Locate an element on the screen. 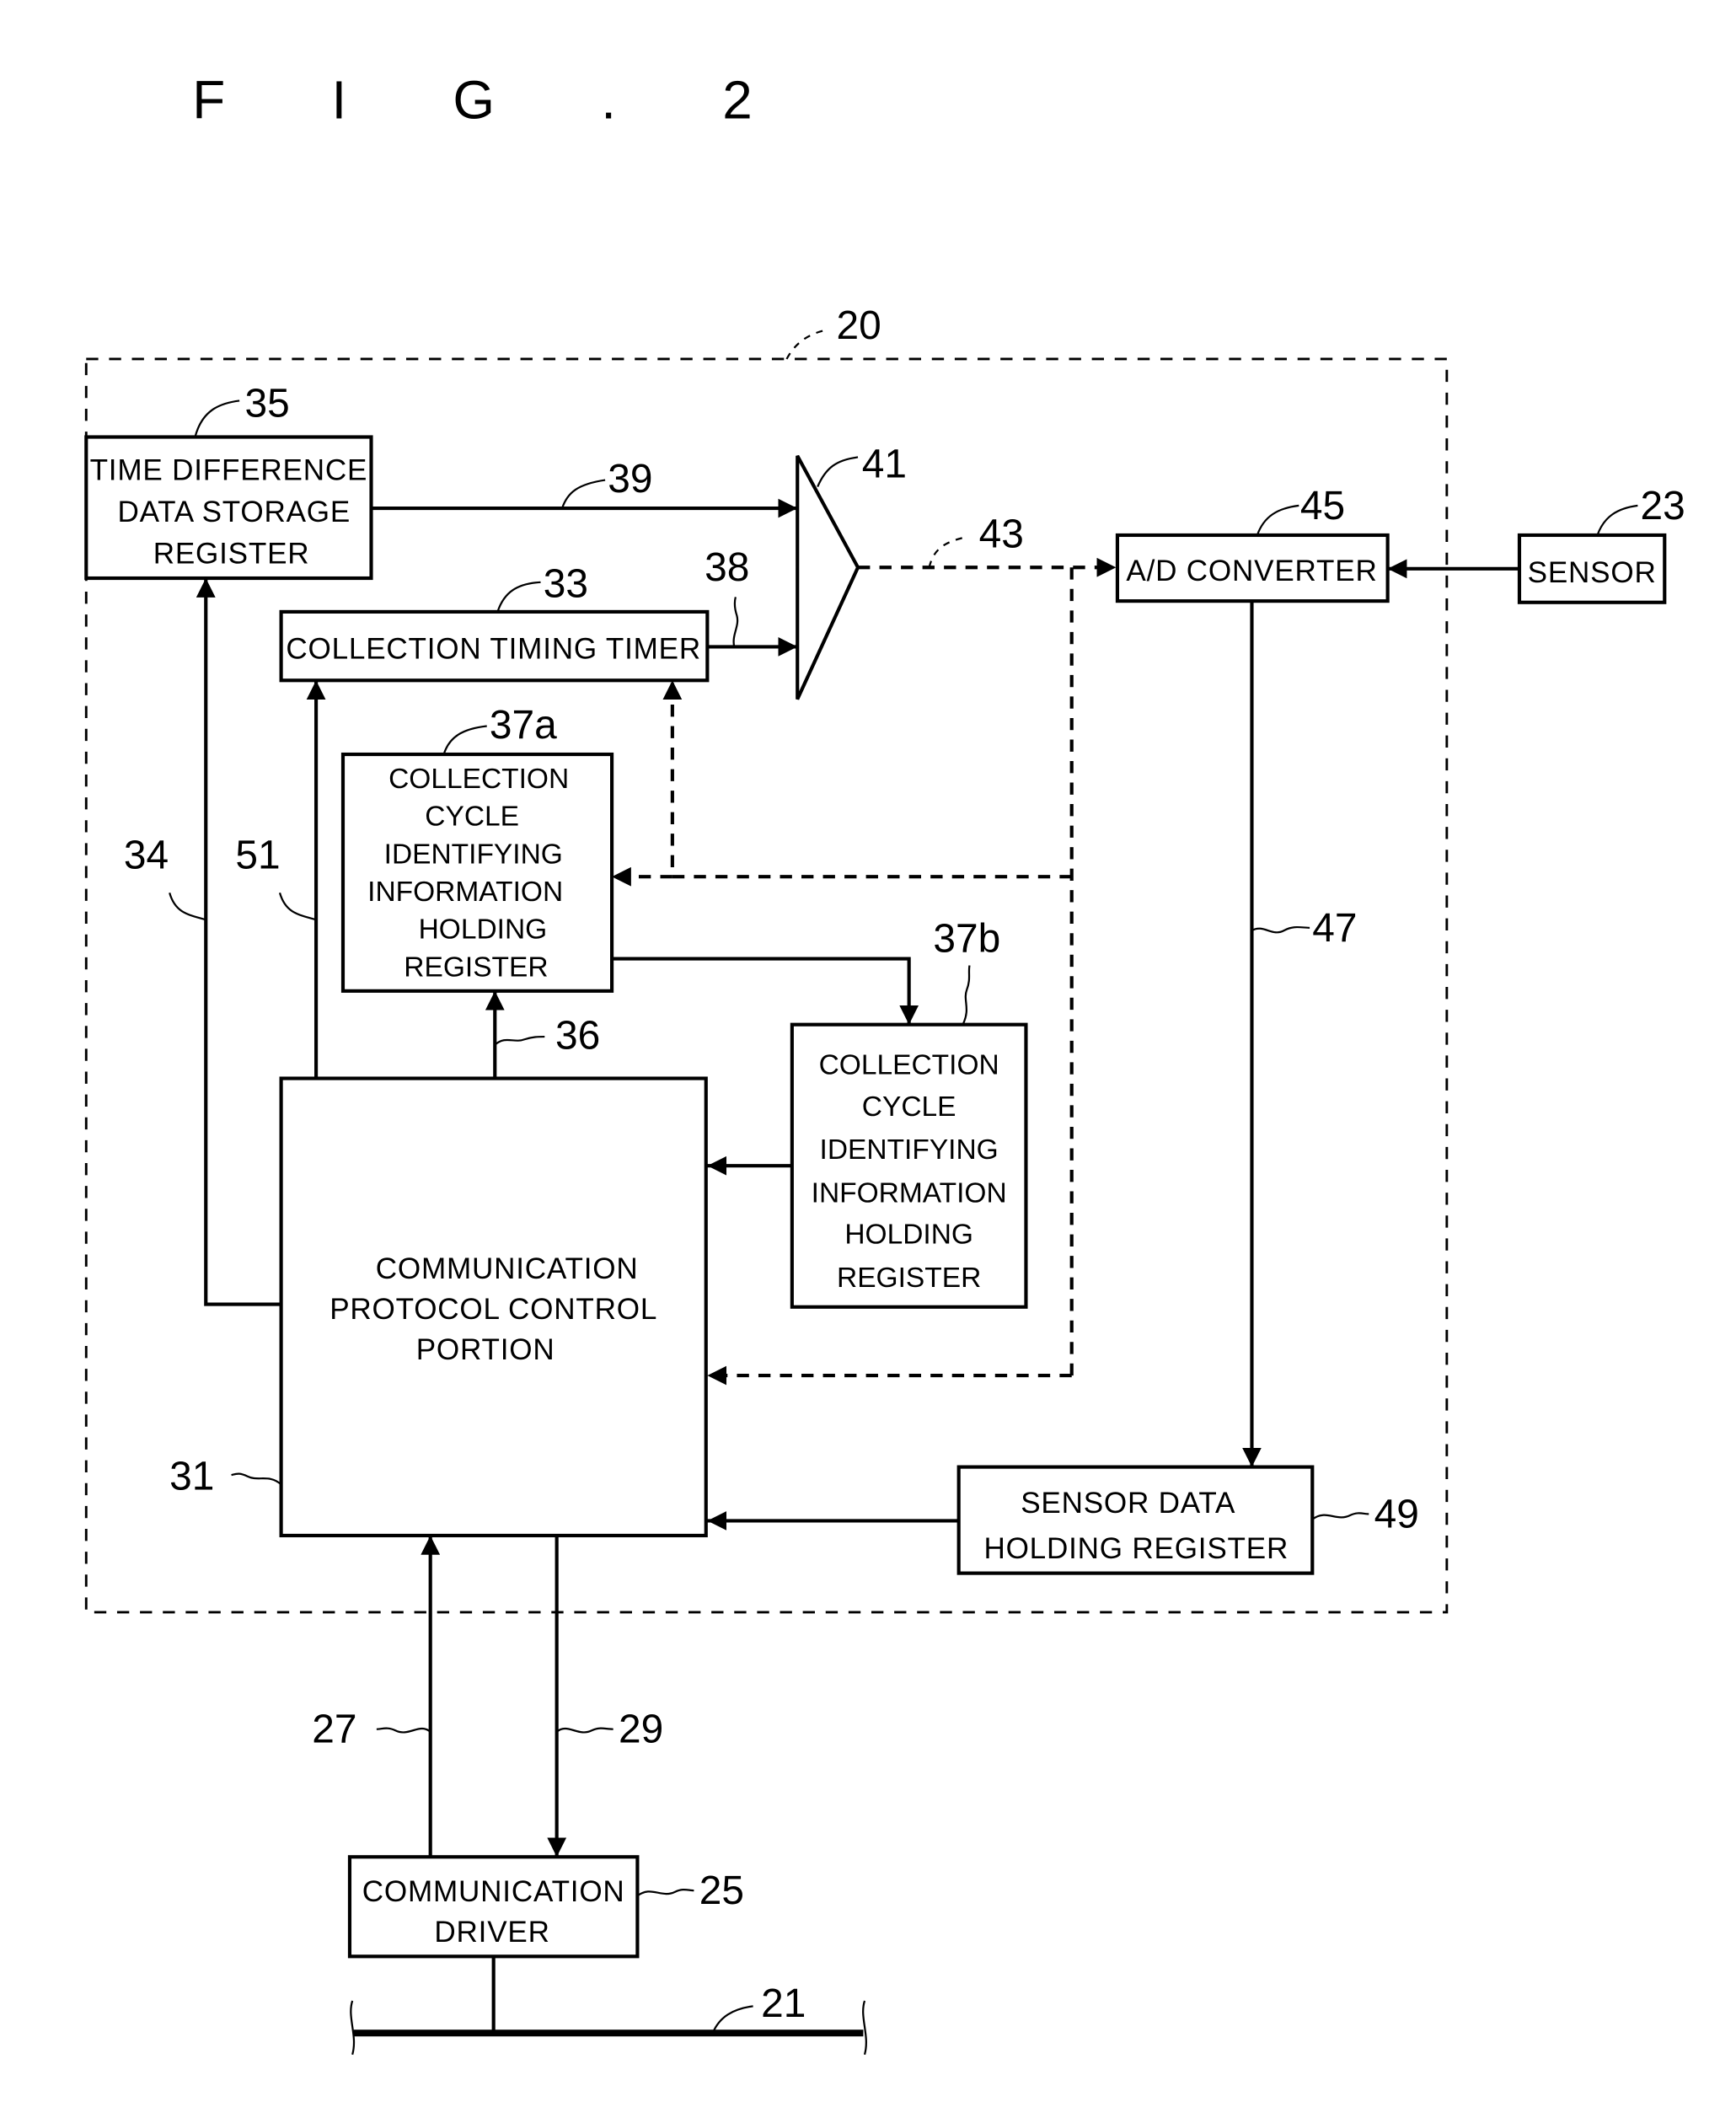  time-difference-register: TIME DIFFERENCE DATA STORAGE REGISTER is located at coordinates (228, 508).